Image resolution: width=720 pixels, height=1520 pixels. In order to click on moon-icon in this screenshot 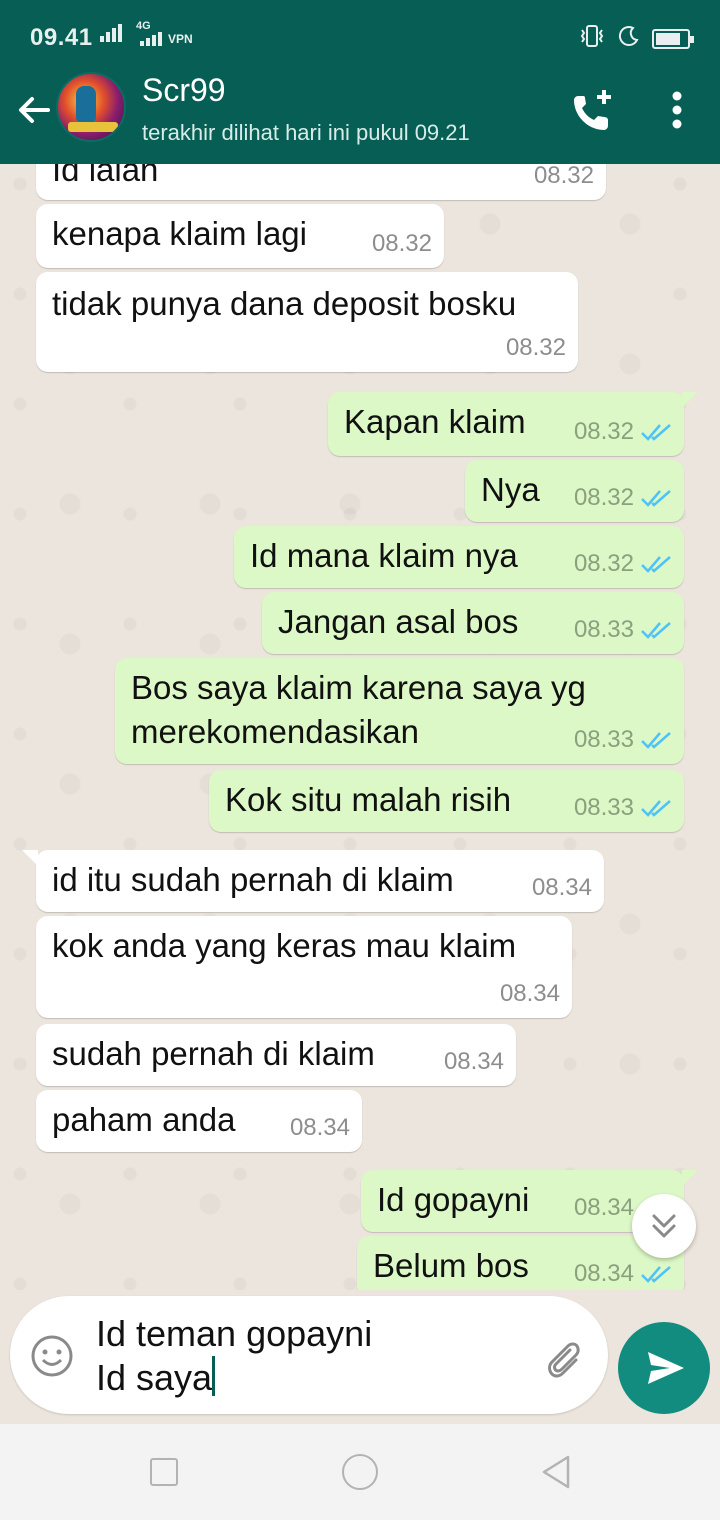, I will do `click(629, 38)`.